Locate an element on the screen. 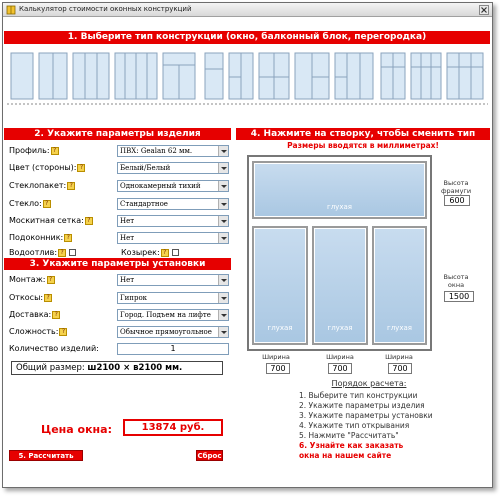 Image resolution: width=500 pixels, height=500 pixels. complexity-label: Сложность: is located at coordinates (34, 331).